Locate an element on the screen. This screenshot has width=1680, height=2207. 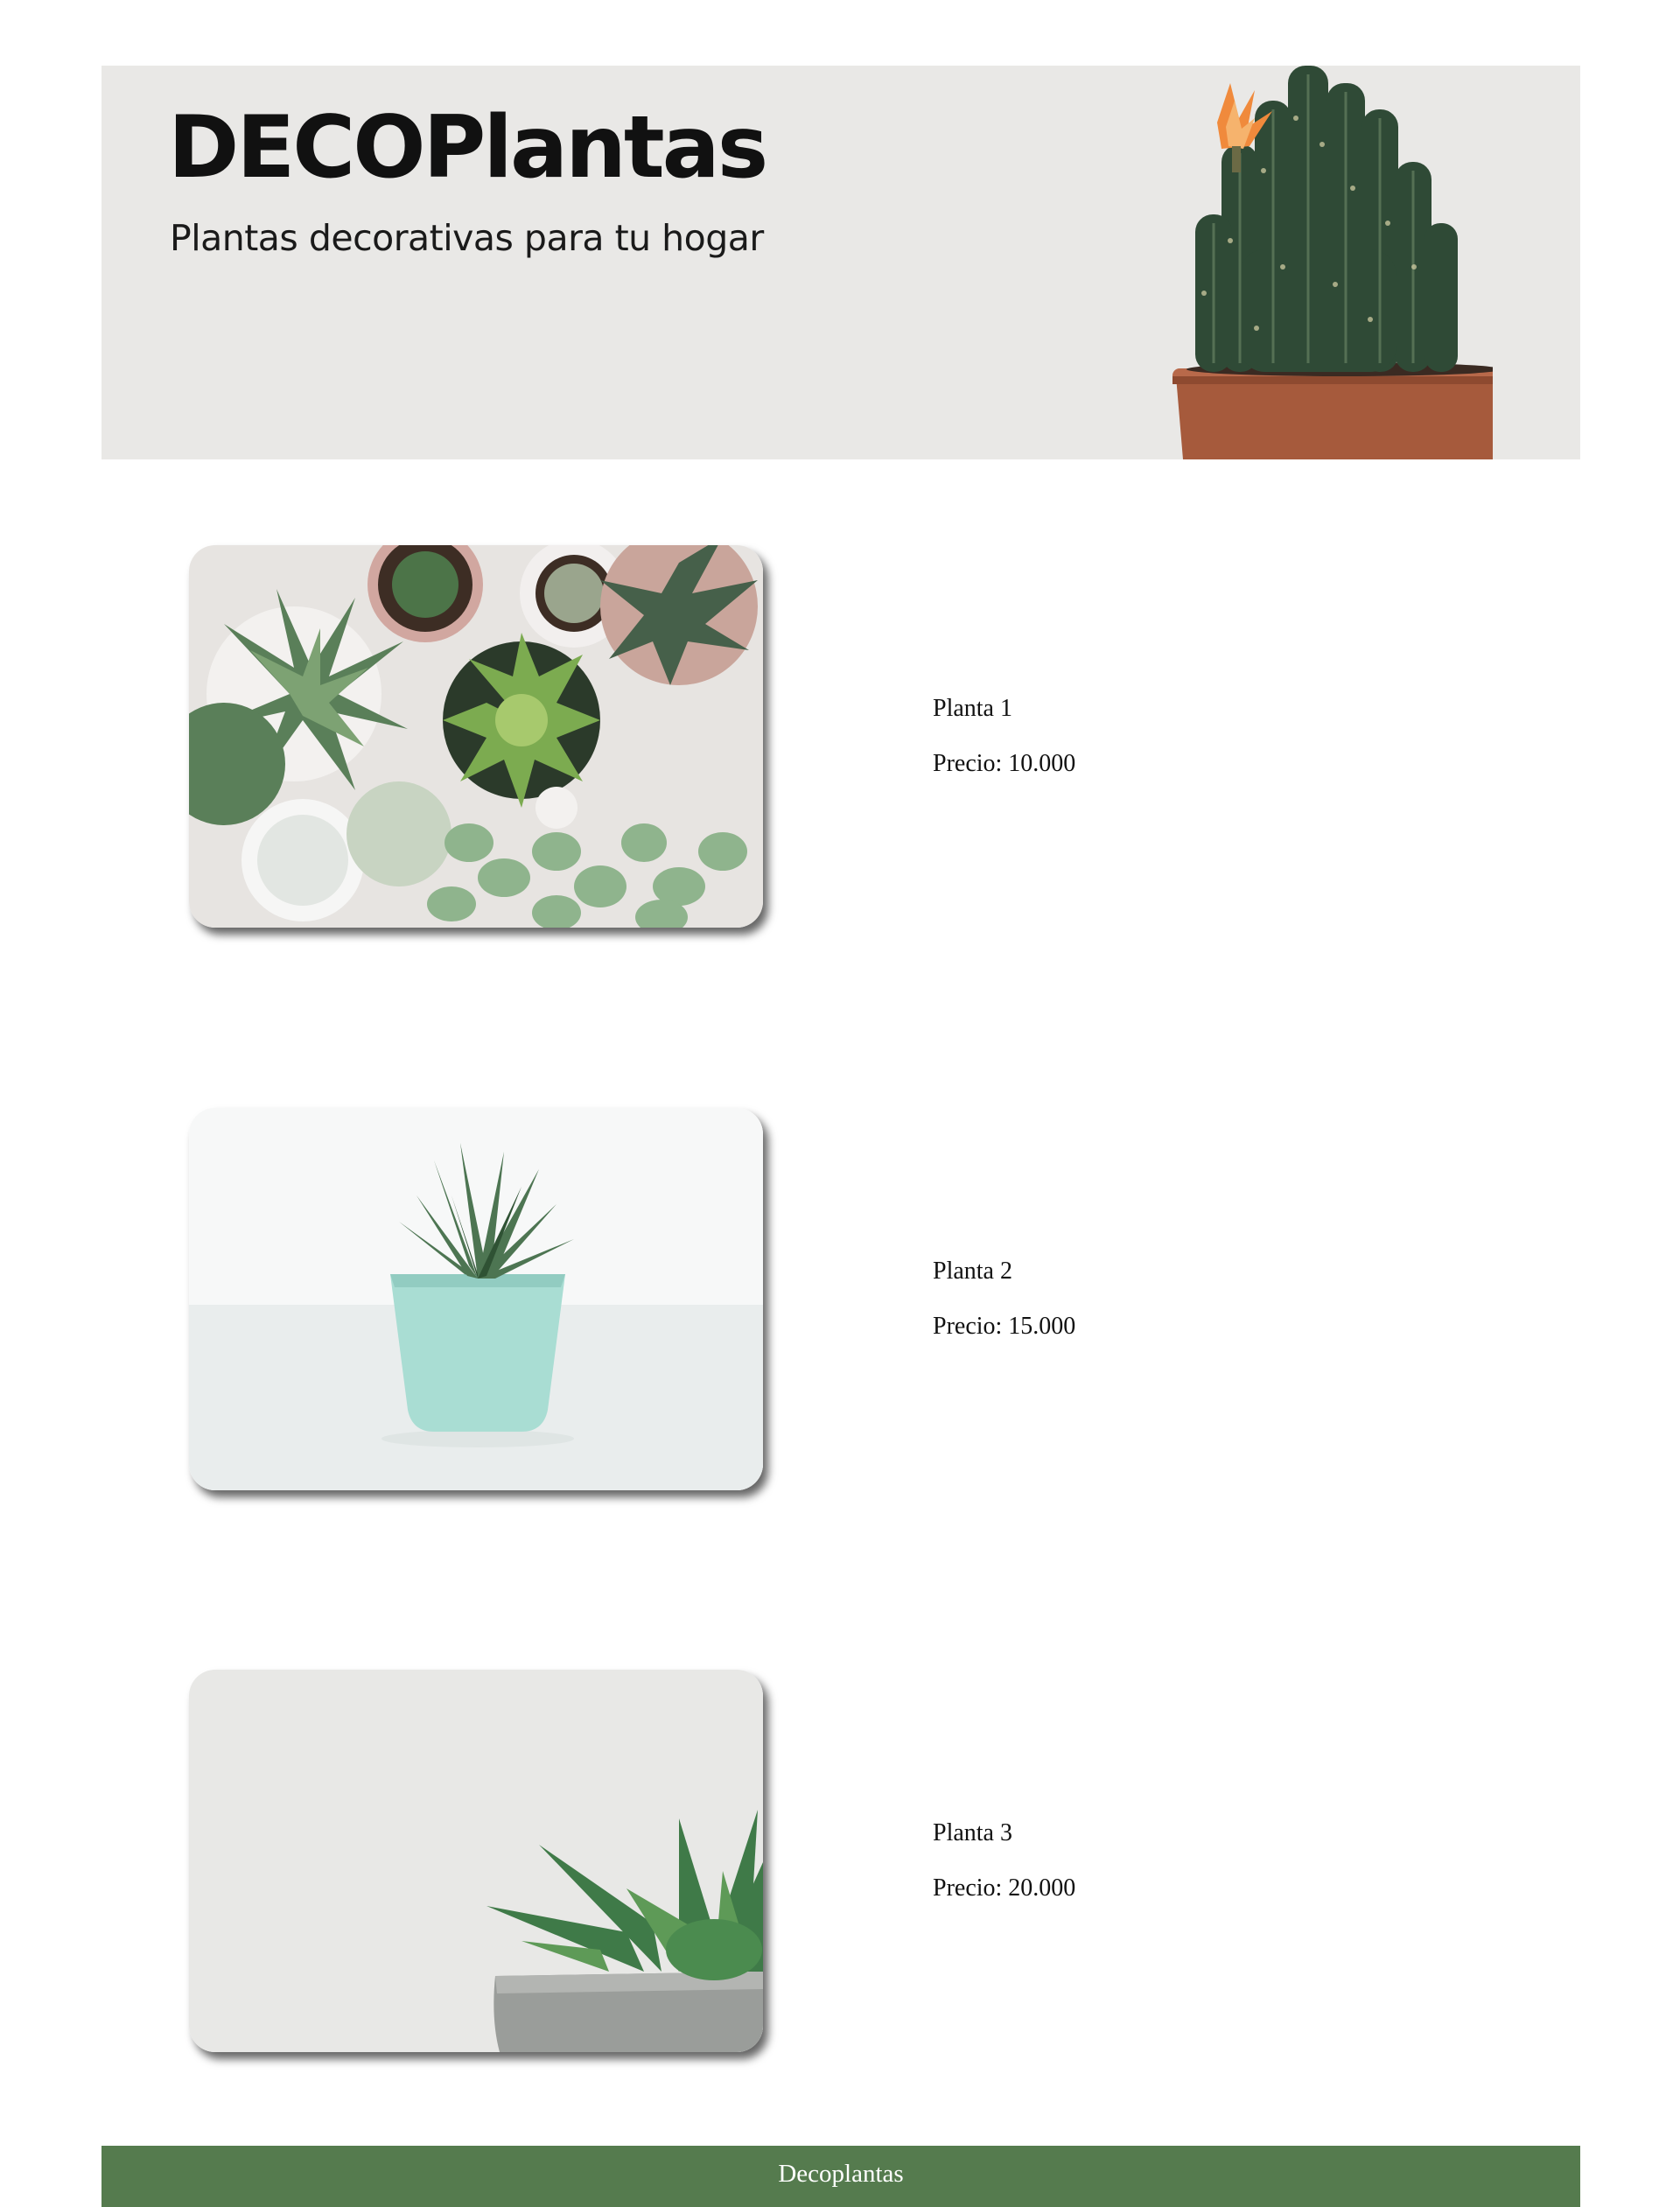
product-price: Precio: 15.000 is located at coordinates (1004, 1326).